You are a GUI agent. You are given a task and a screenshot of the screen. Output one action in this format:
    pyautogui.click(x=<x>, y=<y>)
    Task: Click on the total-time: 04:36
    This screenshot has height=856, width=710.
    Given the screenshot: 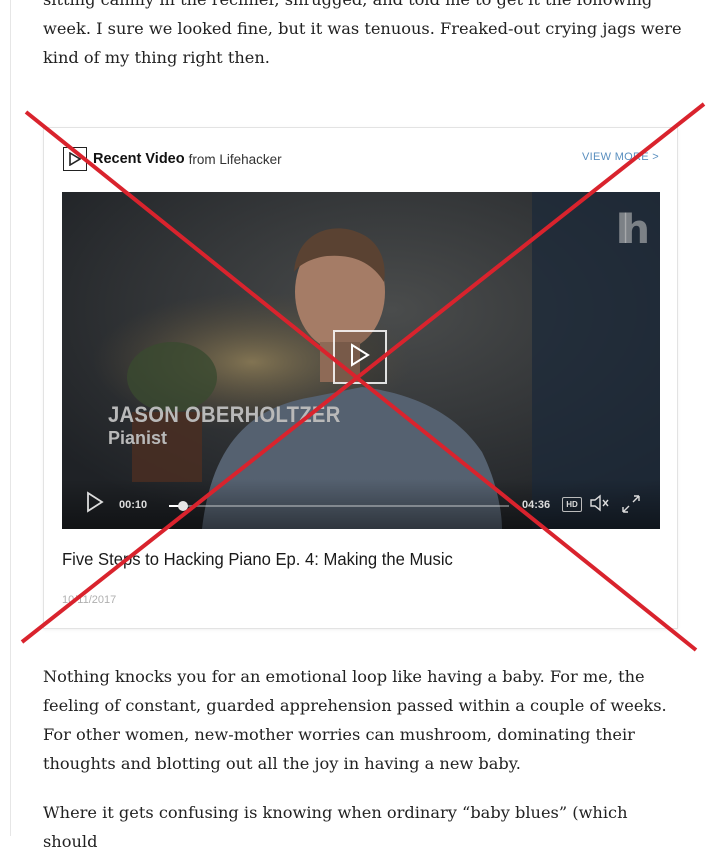 What is the action you would take?
    pyautogui.click(x=536, y=505)
    